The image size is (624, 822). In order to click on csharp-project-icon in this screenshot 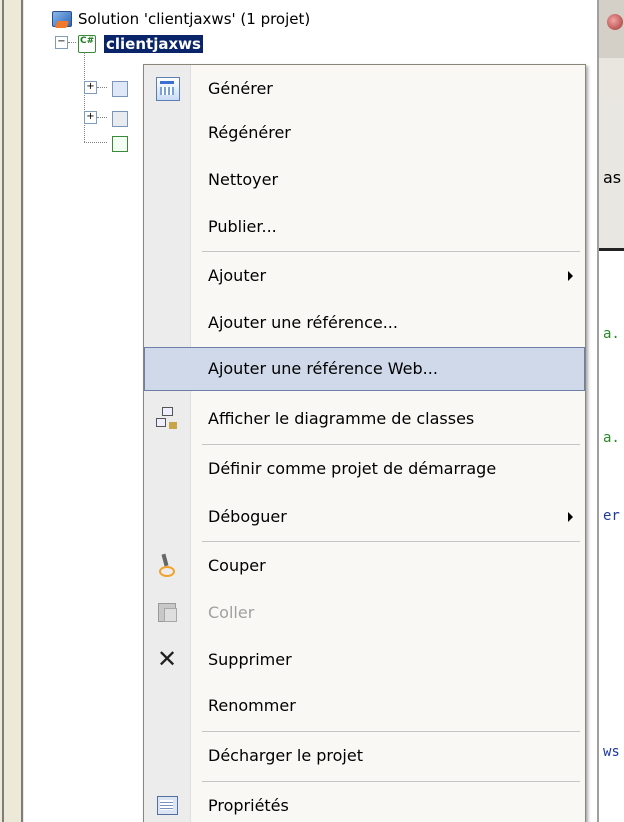, I will do `click(87, 44)`.